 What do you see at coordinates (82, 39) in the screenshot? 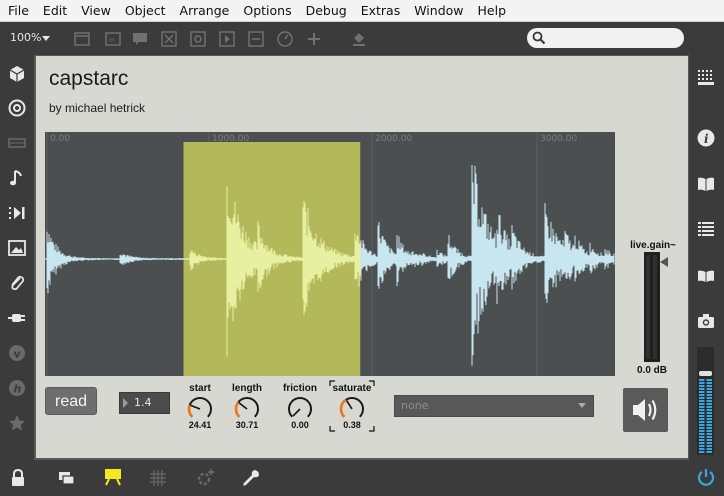
I see `presentation-icon` at bounding box center [82, 39].